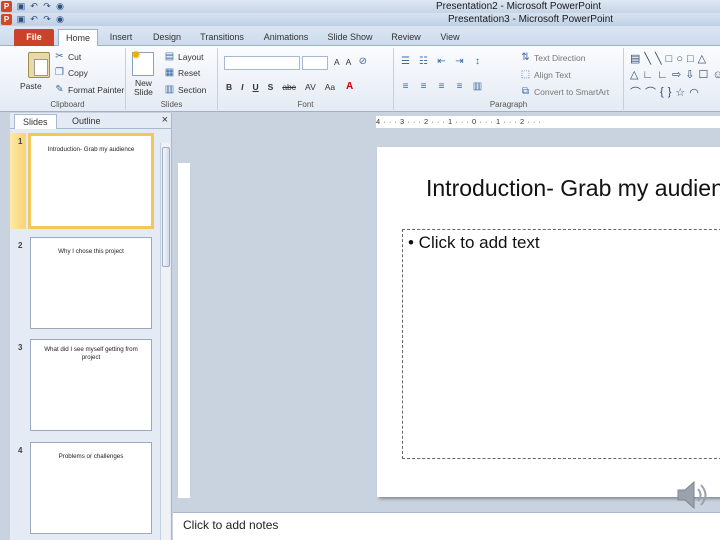  I want to click on vertical-ruler, so click(184, 330).